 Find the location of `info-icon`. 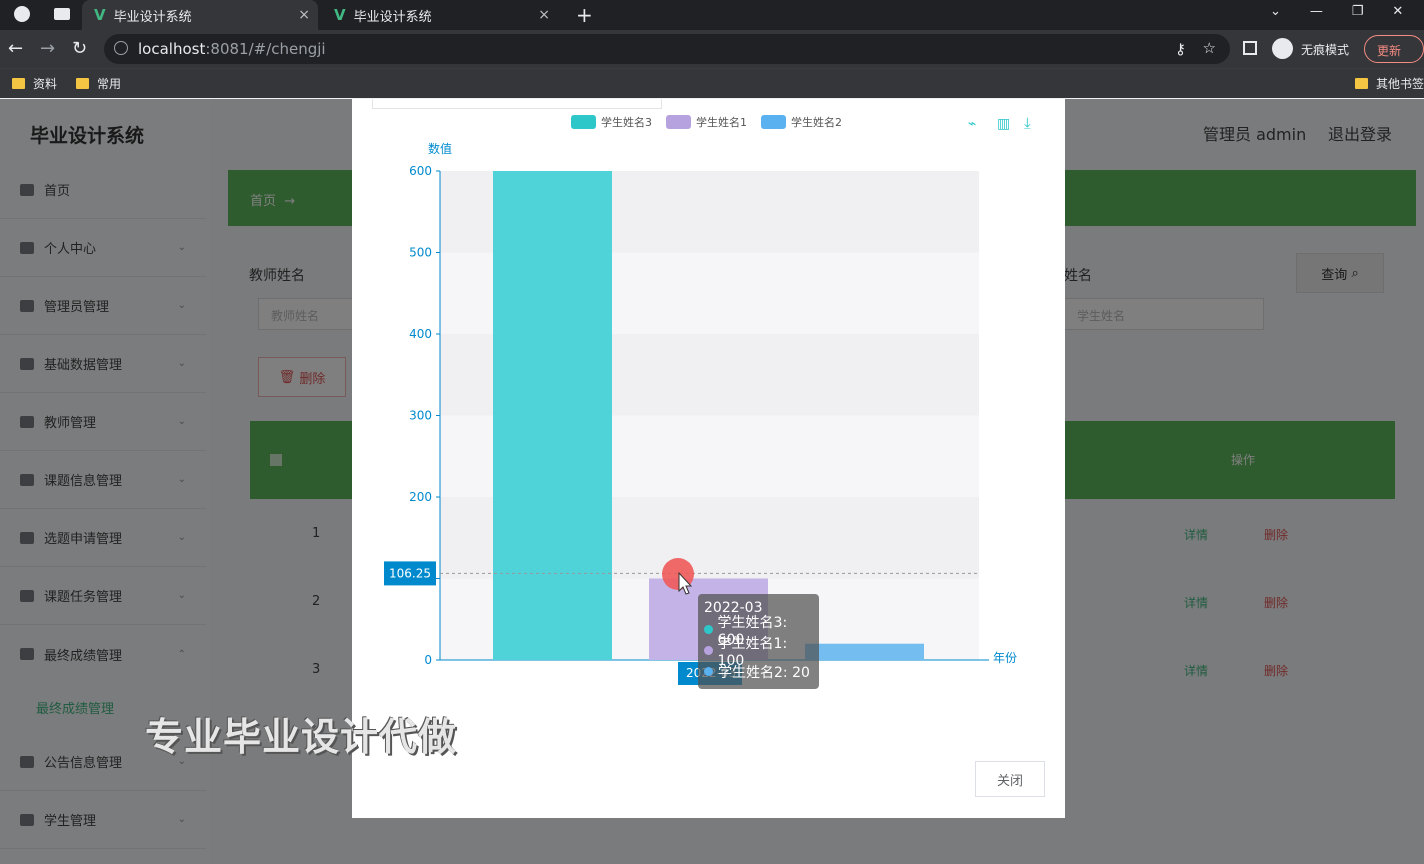

info-icon is located at coordinates (121, 48).